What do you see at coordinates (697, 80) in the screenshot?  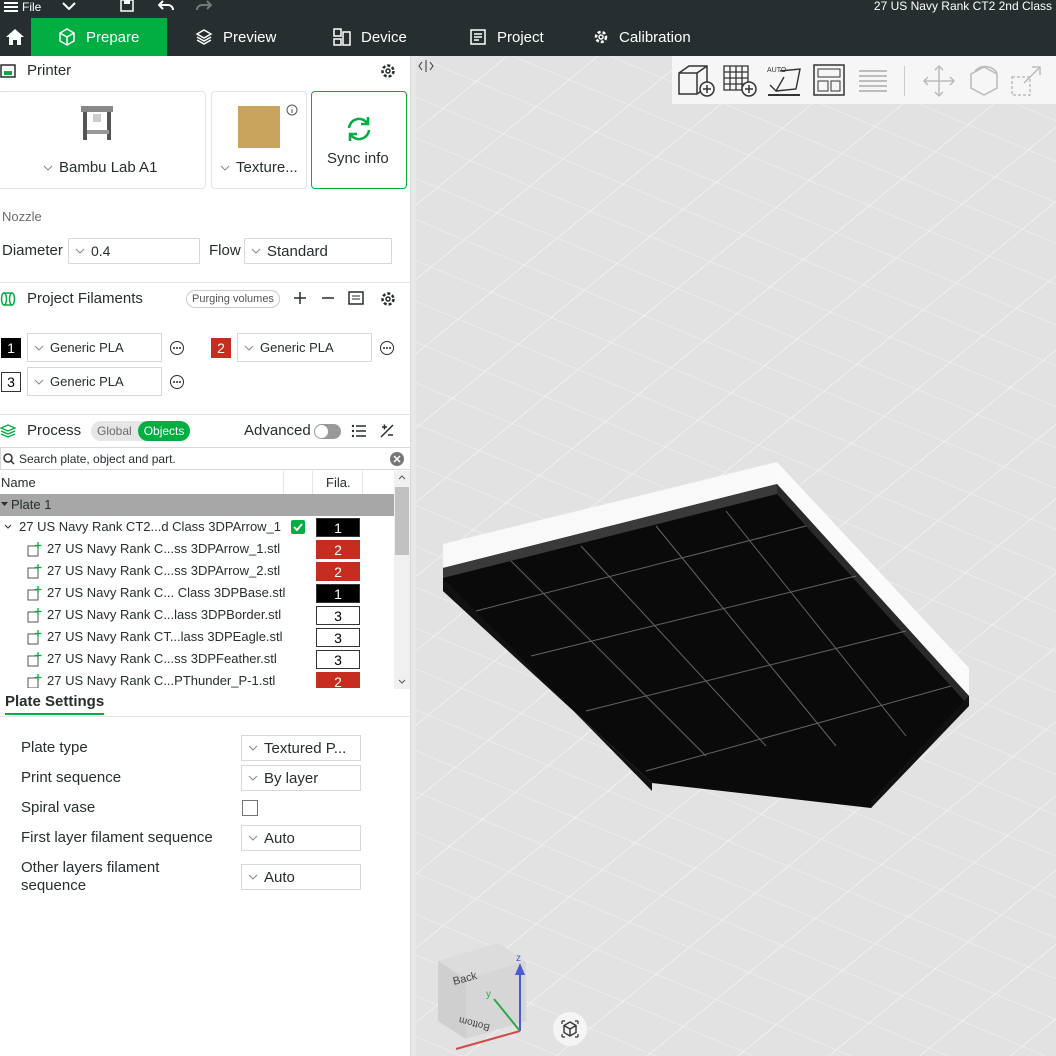 I see `add-cube-icon` at bounding box center [697, 80].